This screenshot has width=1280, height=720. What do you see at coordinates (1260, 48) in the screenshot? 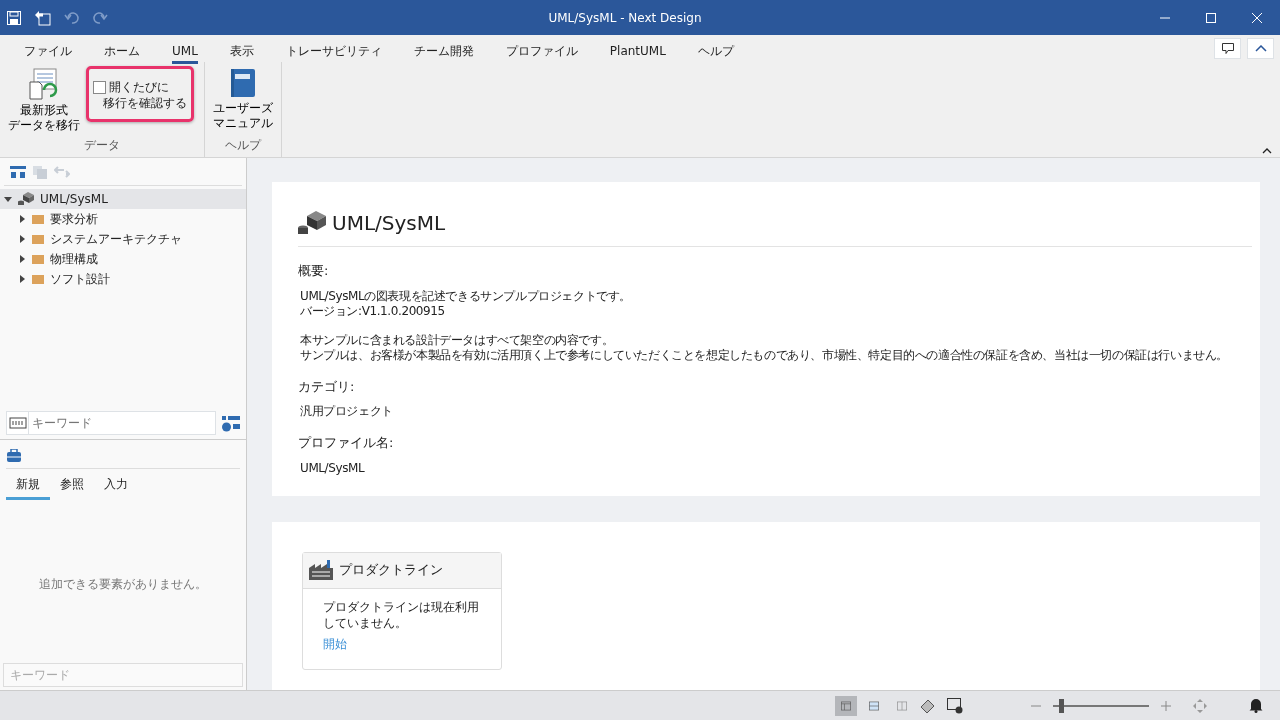
I see `collapse-up-icon` at bounding box center [1260, 48].